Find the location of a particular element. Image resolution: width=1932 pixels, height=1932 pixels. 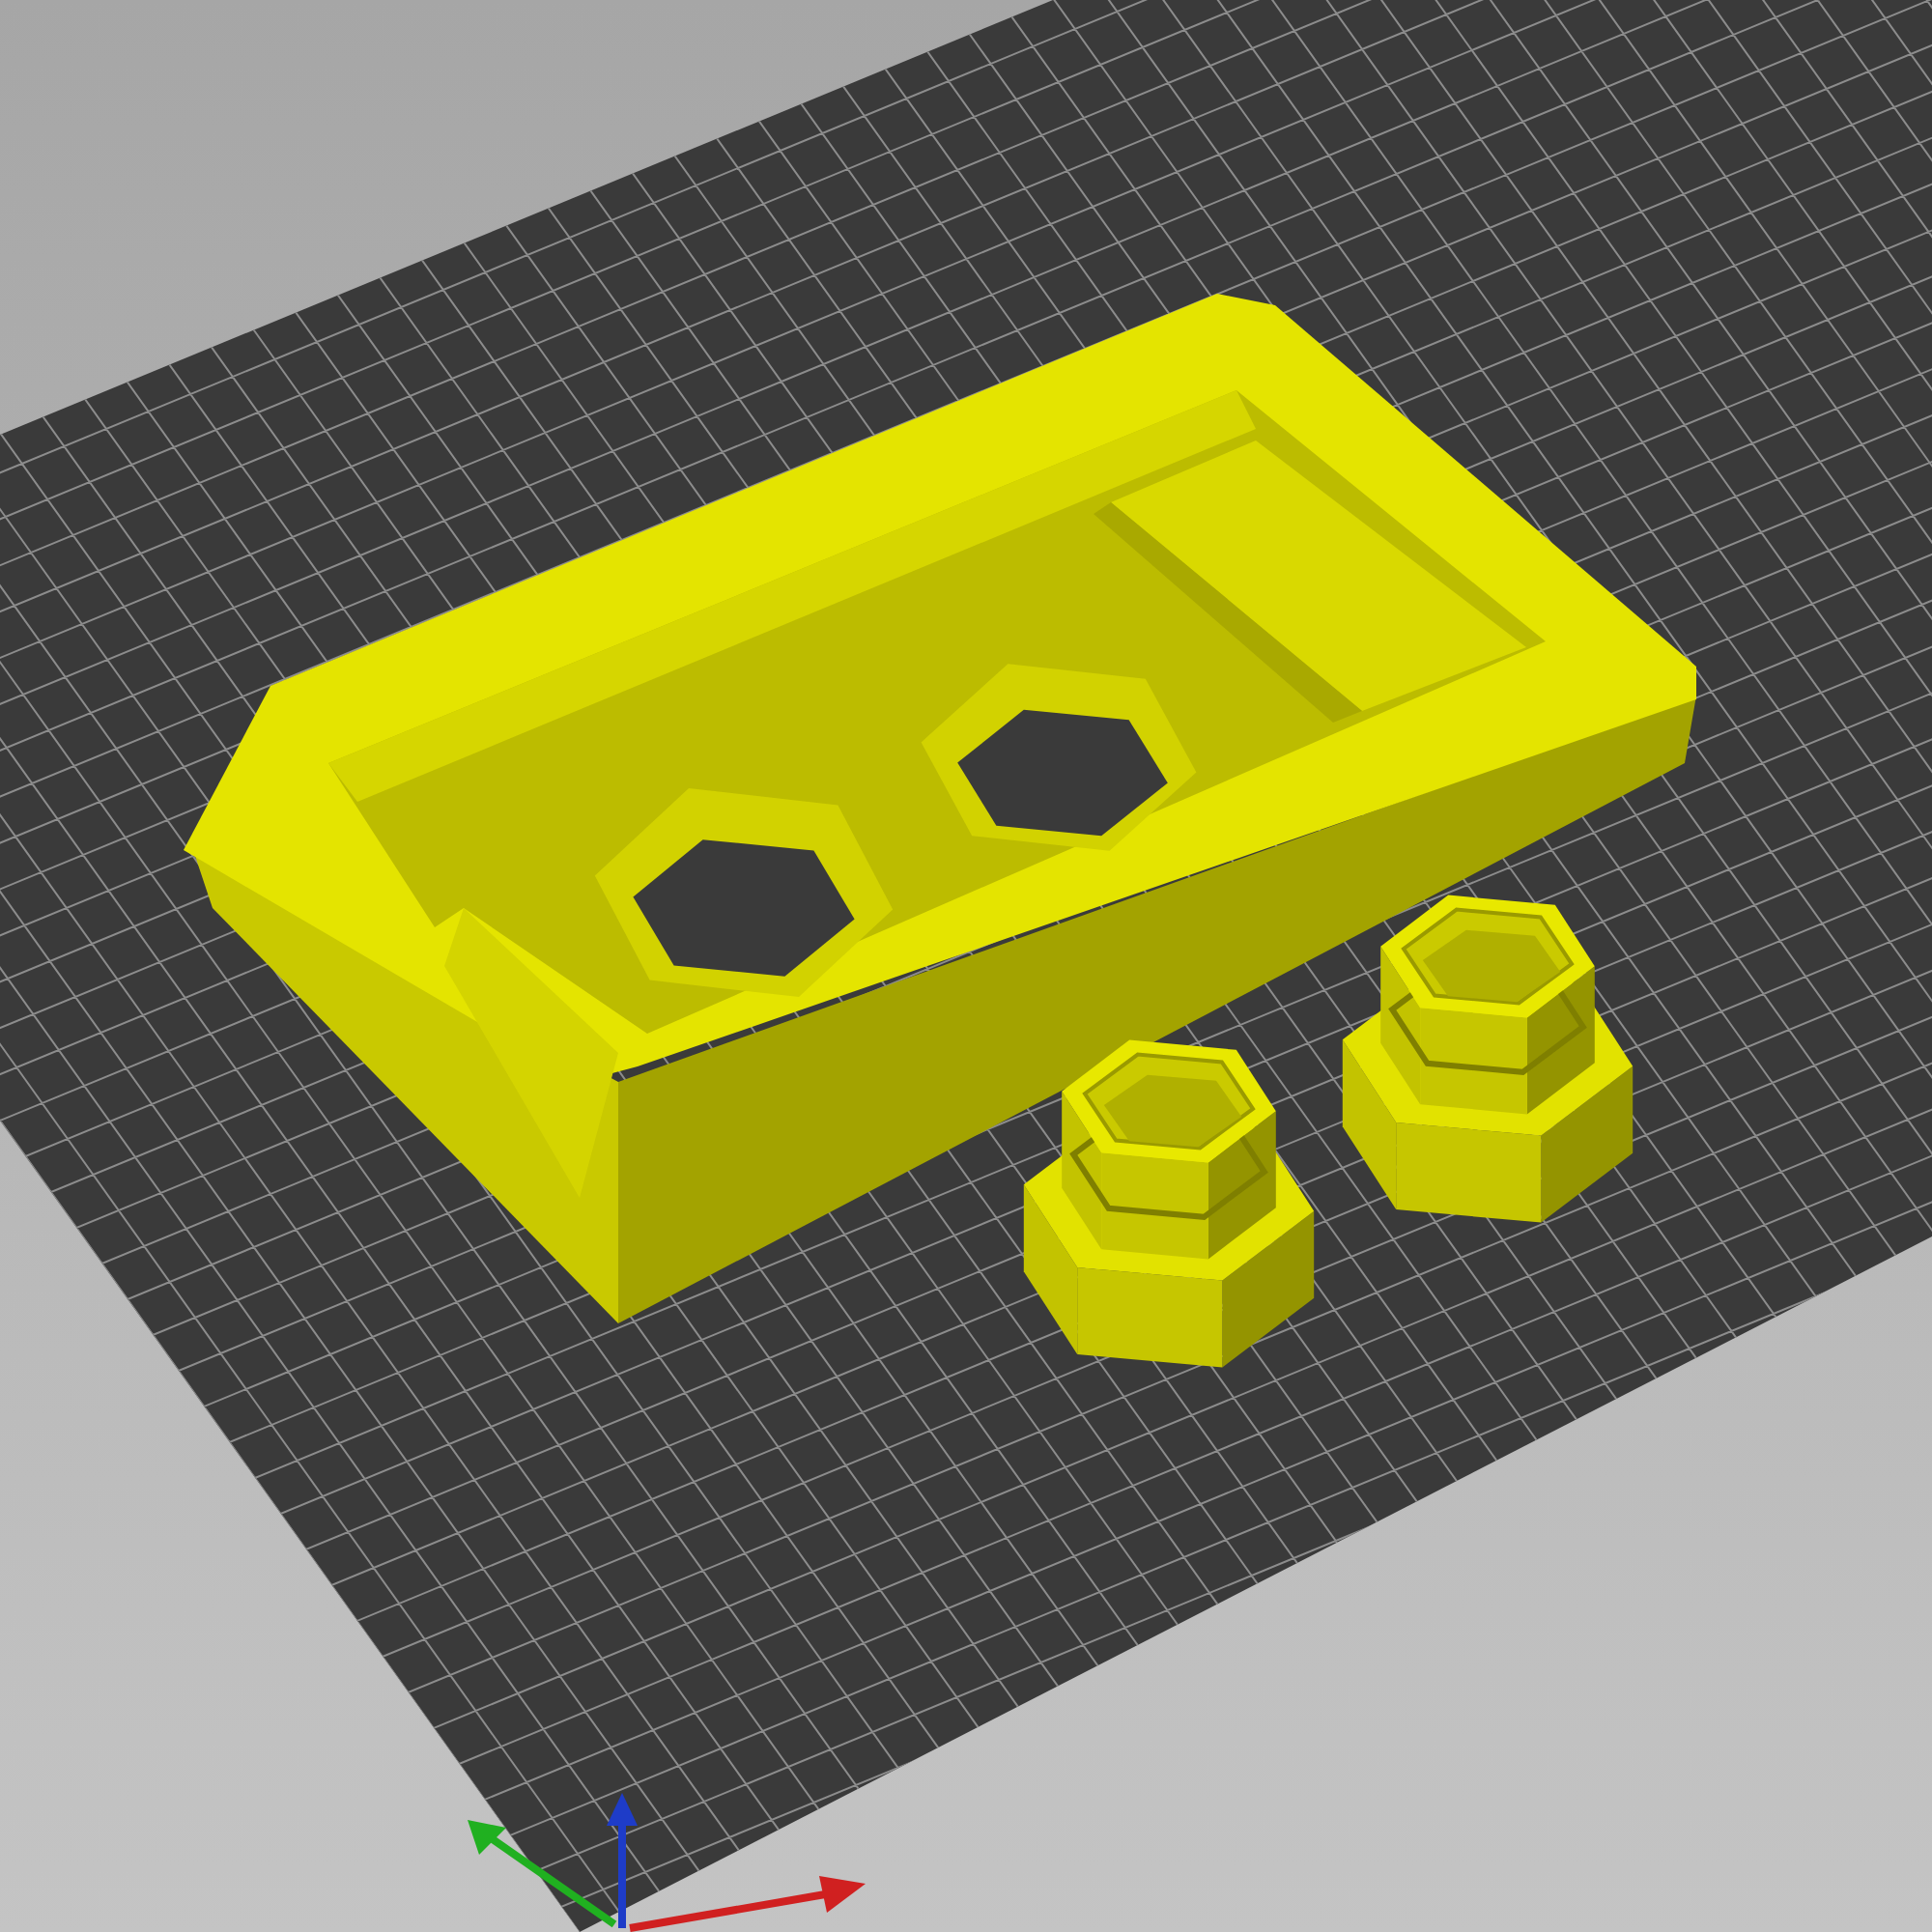

axes-icon is located at coordinates (667, 1862).